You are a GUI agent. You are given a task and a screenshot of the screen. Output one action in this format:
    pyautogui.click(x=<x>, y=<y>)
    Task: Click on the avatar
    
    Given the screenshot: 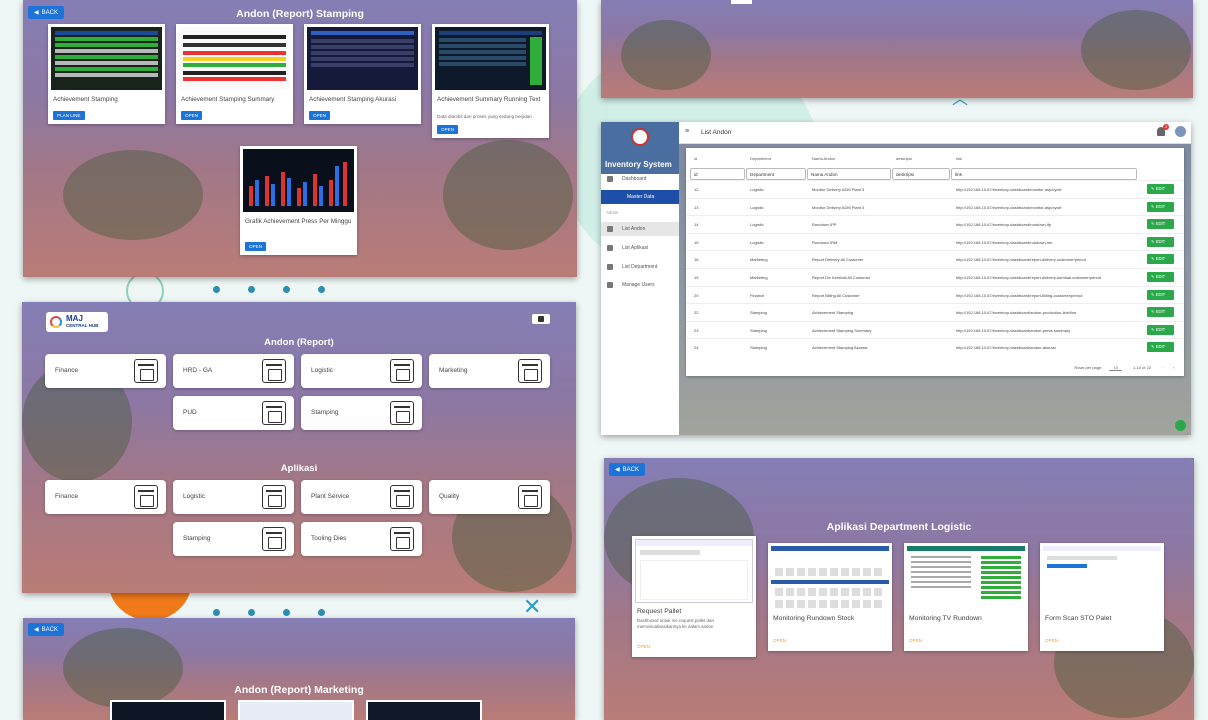 What is the action you would take?
    pyautogui.click(x=1180, y=131)
    